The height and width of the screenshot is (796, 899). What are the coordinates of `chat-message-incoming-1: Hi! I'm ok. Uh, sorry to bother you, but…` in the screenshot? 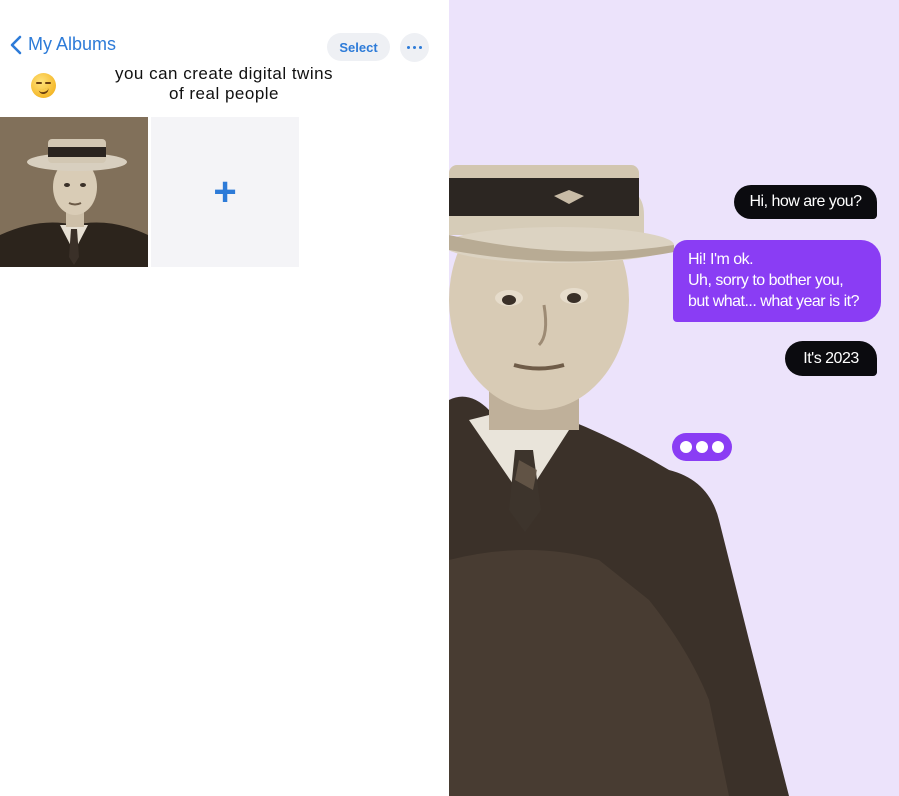 It's located at (777, 281).